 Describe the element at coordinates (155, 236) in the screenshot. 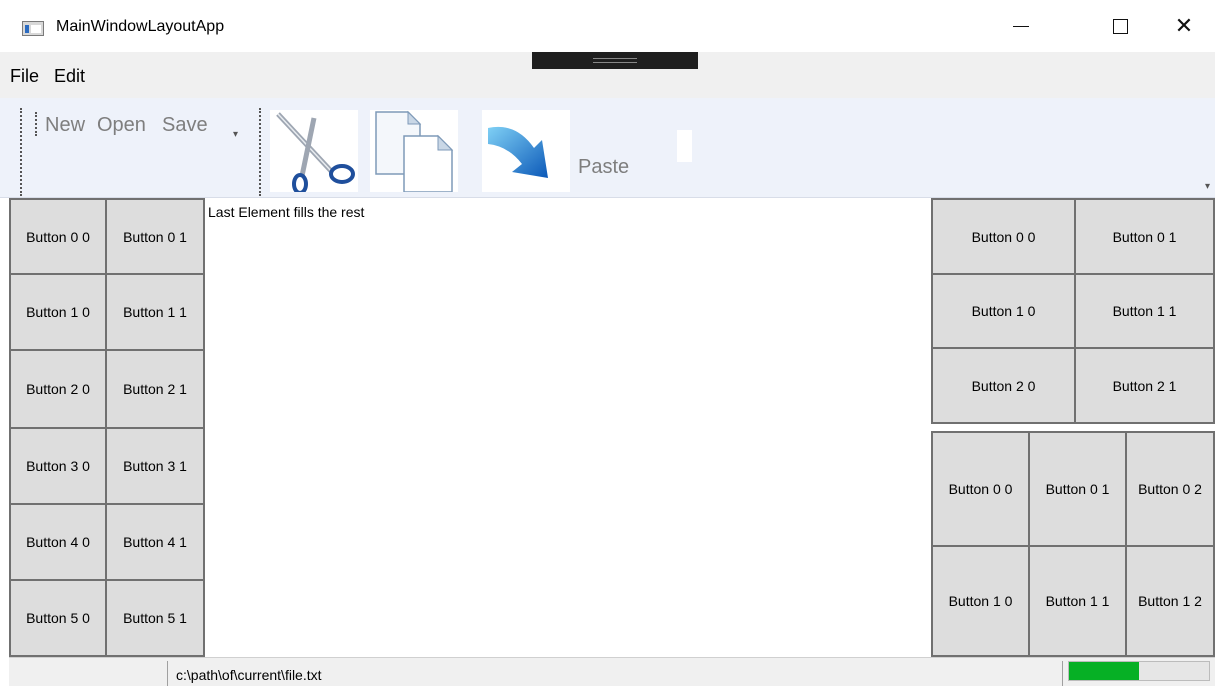

I see `left-button-0-1: Button 0 1` at that location.